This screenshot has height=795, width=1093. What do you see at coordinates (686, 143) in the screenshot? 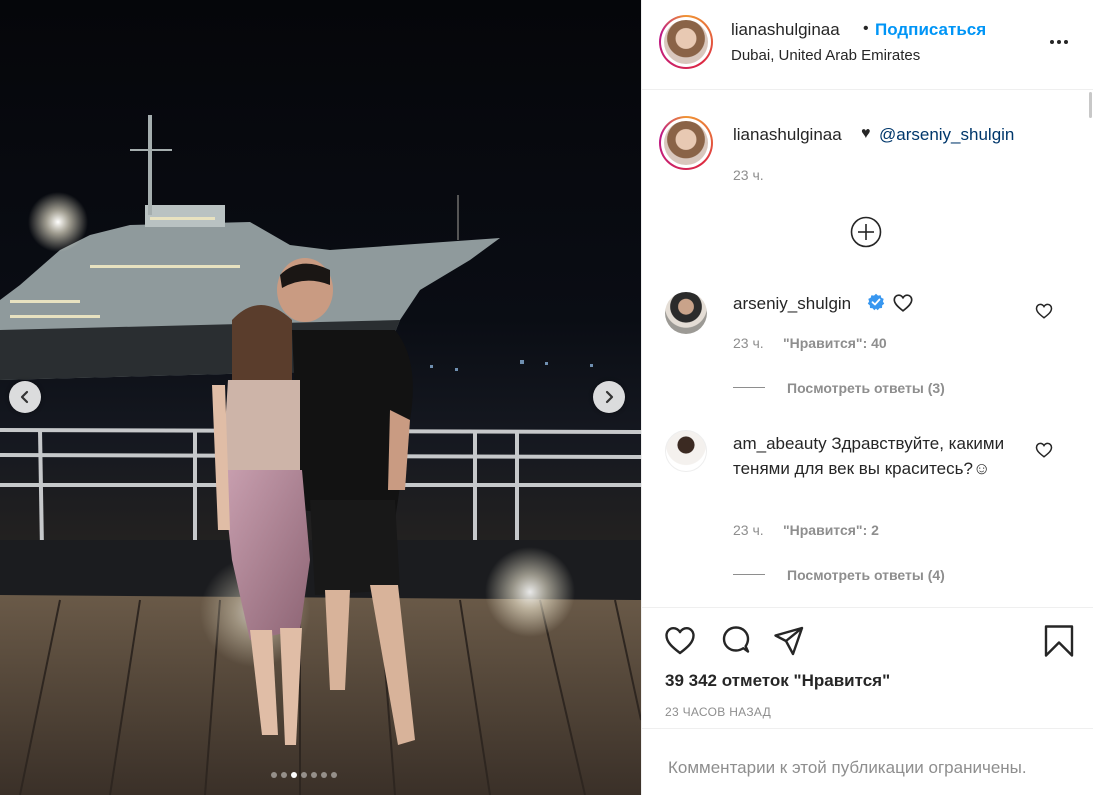
I see `caption-avatar` at bounding box center [686, 143].